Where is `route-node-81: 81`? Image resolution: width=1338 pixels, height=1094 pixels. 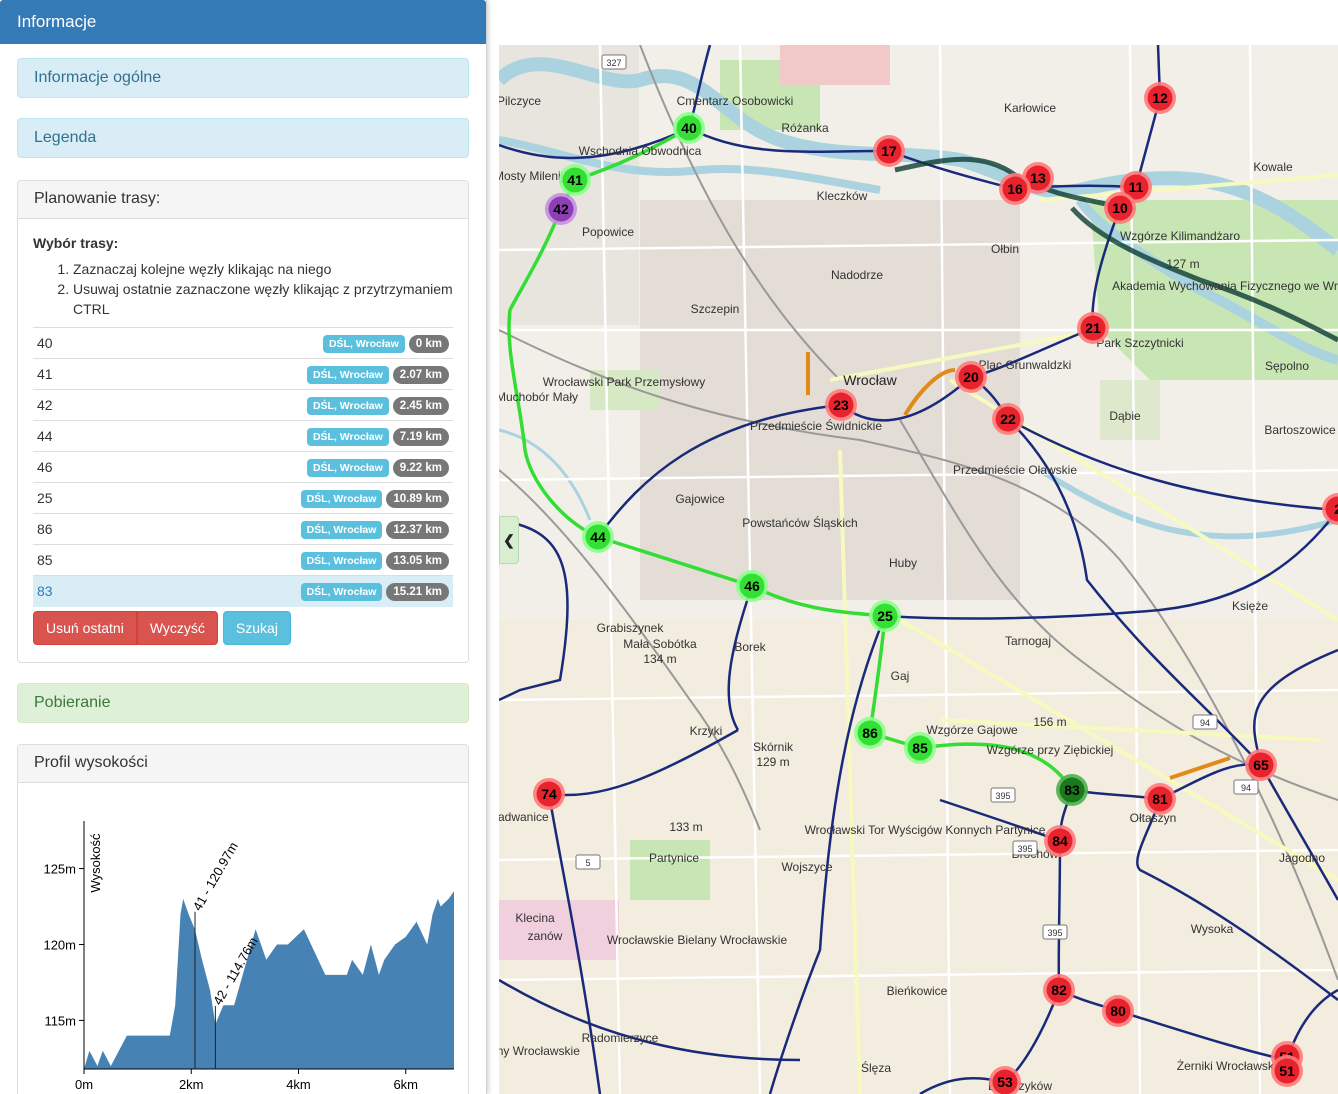 route-node-81: 81 is located at coordinates (1160, 799).